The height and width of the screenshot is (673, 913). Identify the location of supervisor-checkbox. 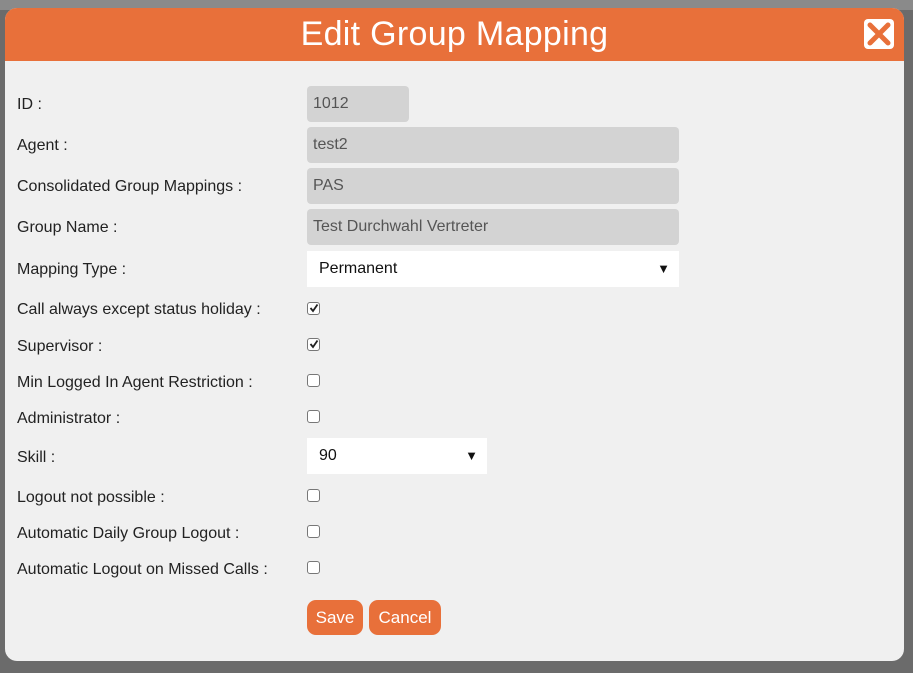
(313, 344).